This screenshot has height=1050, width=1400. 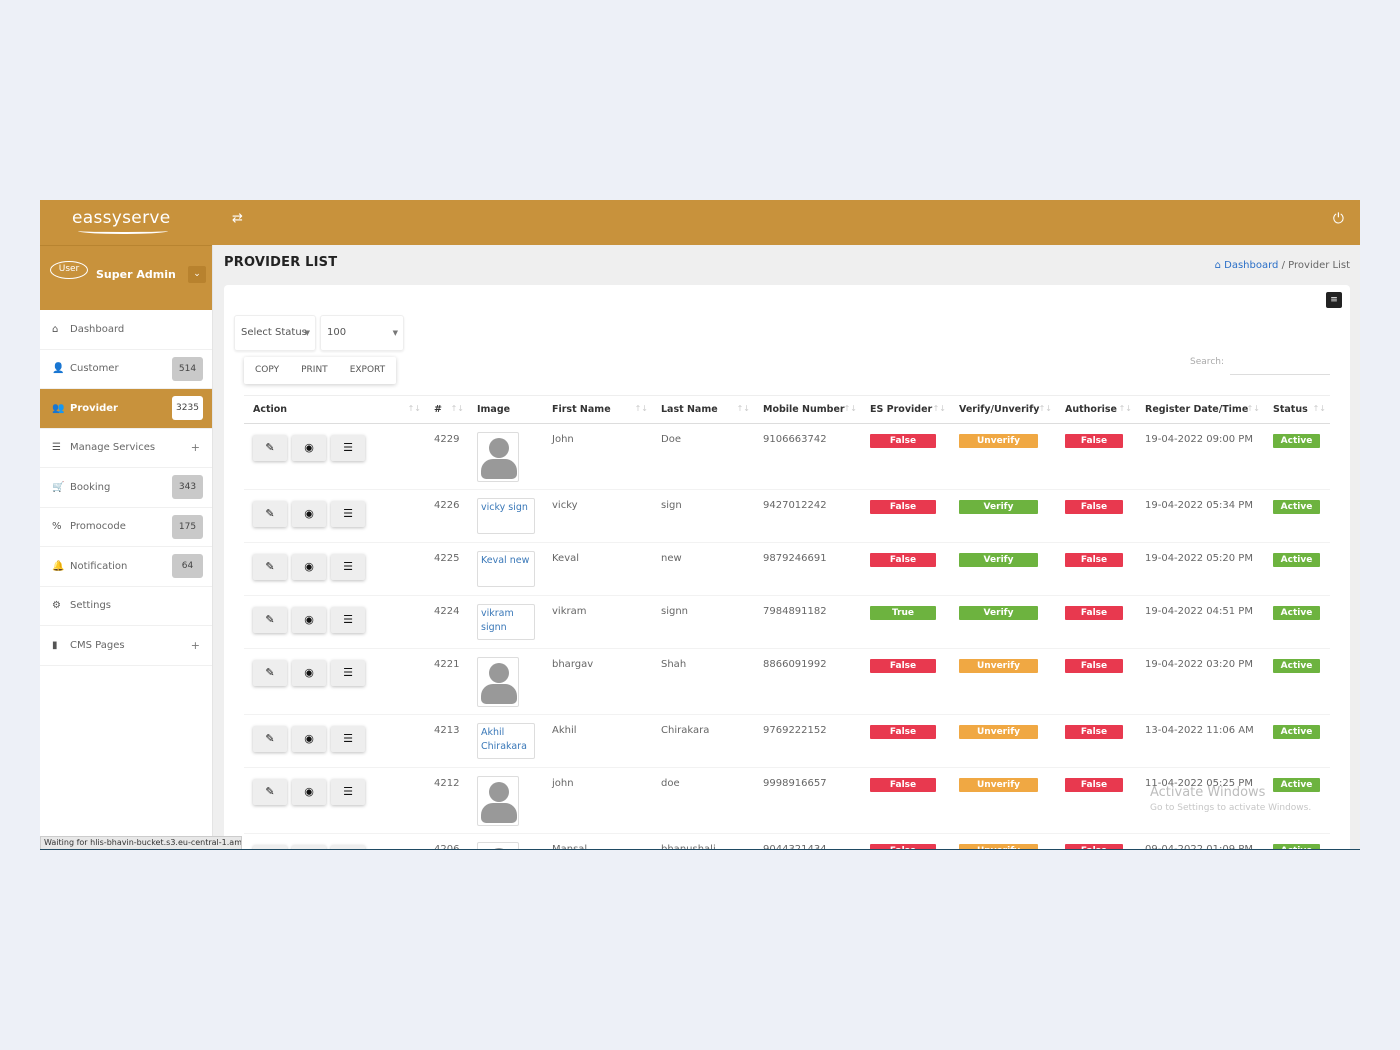 I want to click on mobile-cell: 9044321434, so click(x=807, y=841).